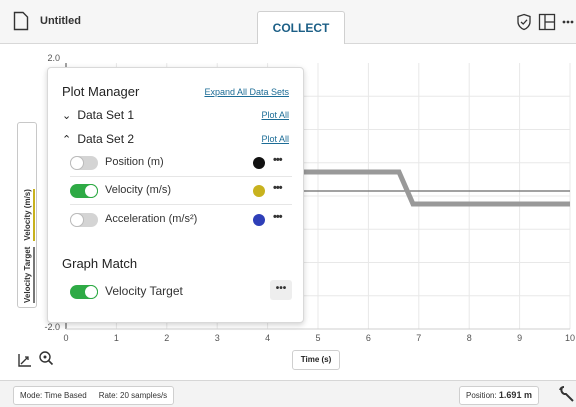  I want to click on chevron-up-icon: ⌃, so click(68, 139).